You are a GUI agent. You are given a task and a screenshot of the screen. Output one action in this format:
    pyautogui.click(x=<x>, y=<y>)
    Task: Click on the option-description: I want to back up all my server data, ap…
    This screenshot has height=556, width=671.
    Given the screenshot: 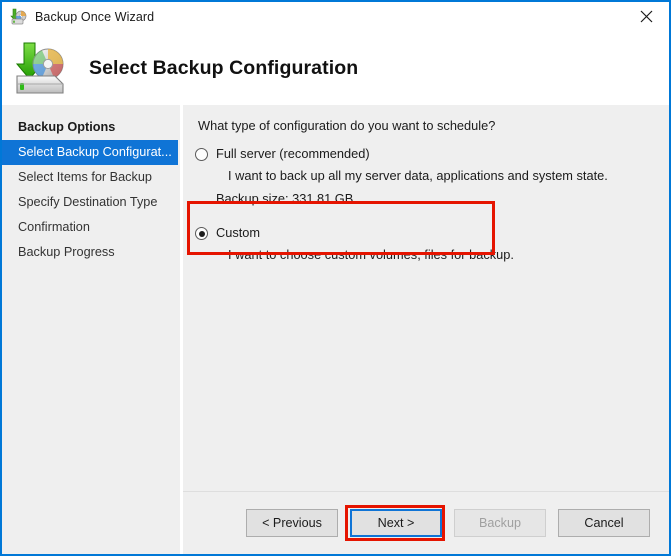 What is the action you would take?
    pyautogui.click(x=418, y=175)
    